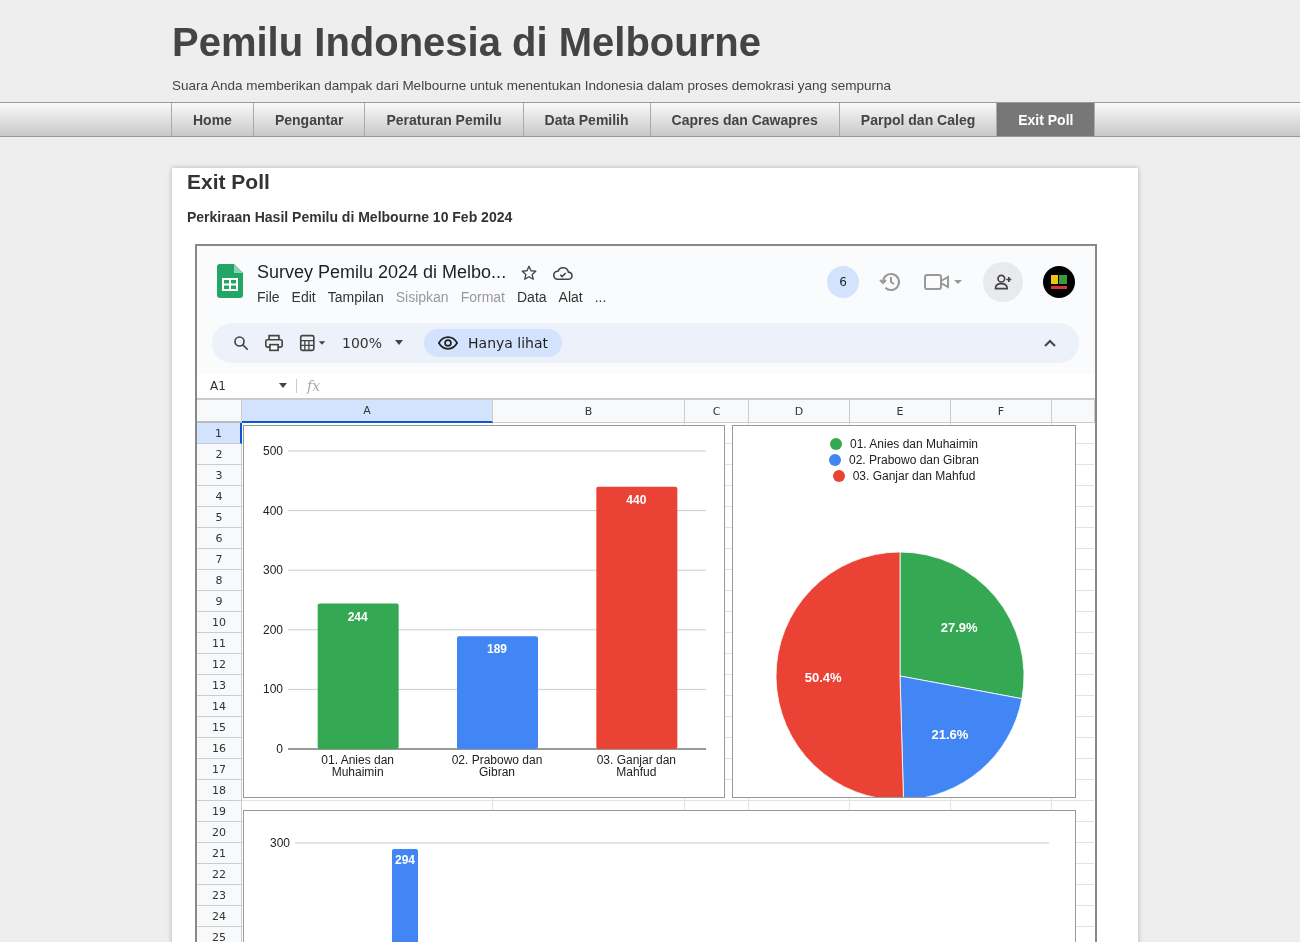 Image resolution: width=1300 pixels, height=942 pixels. What do you see at coordinates (467, 42) in the screenshot?
I see `site-title: Pemilu Indonesia di Melbourne` at bounding box center [467, 42].